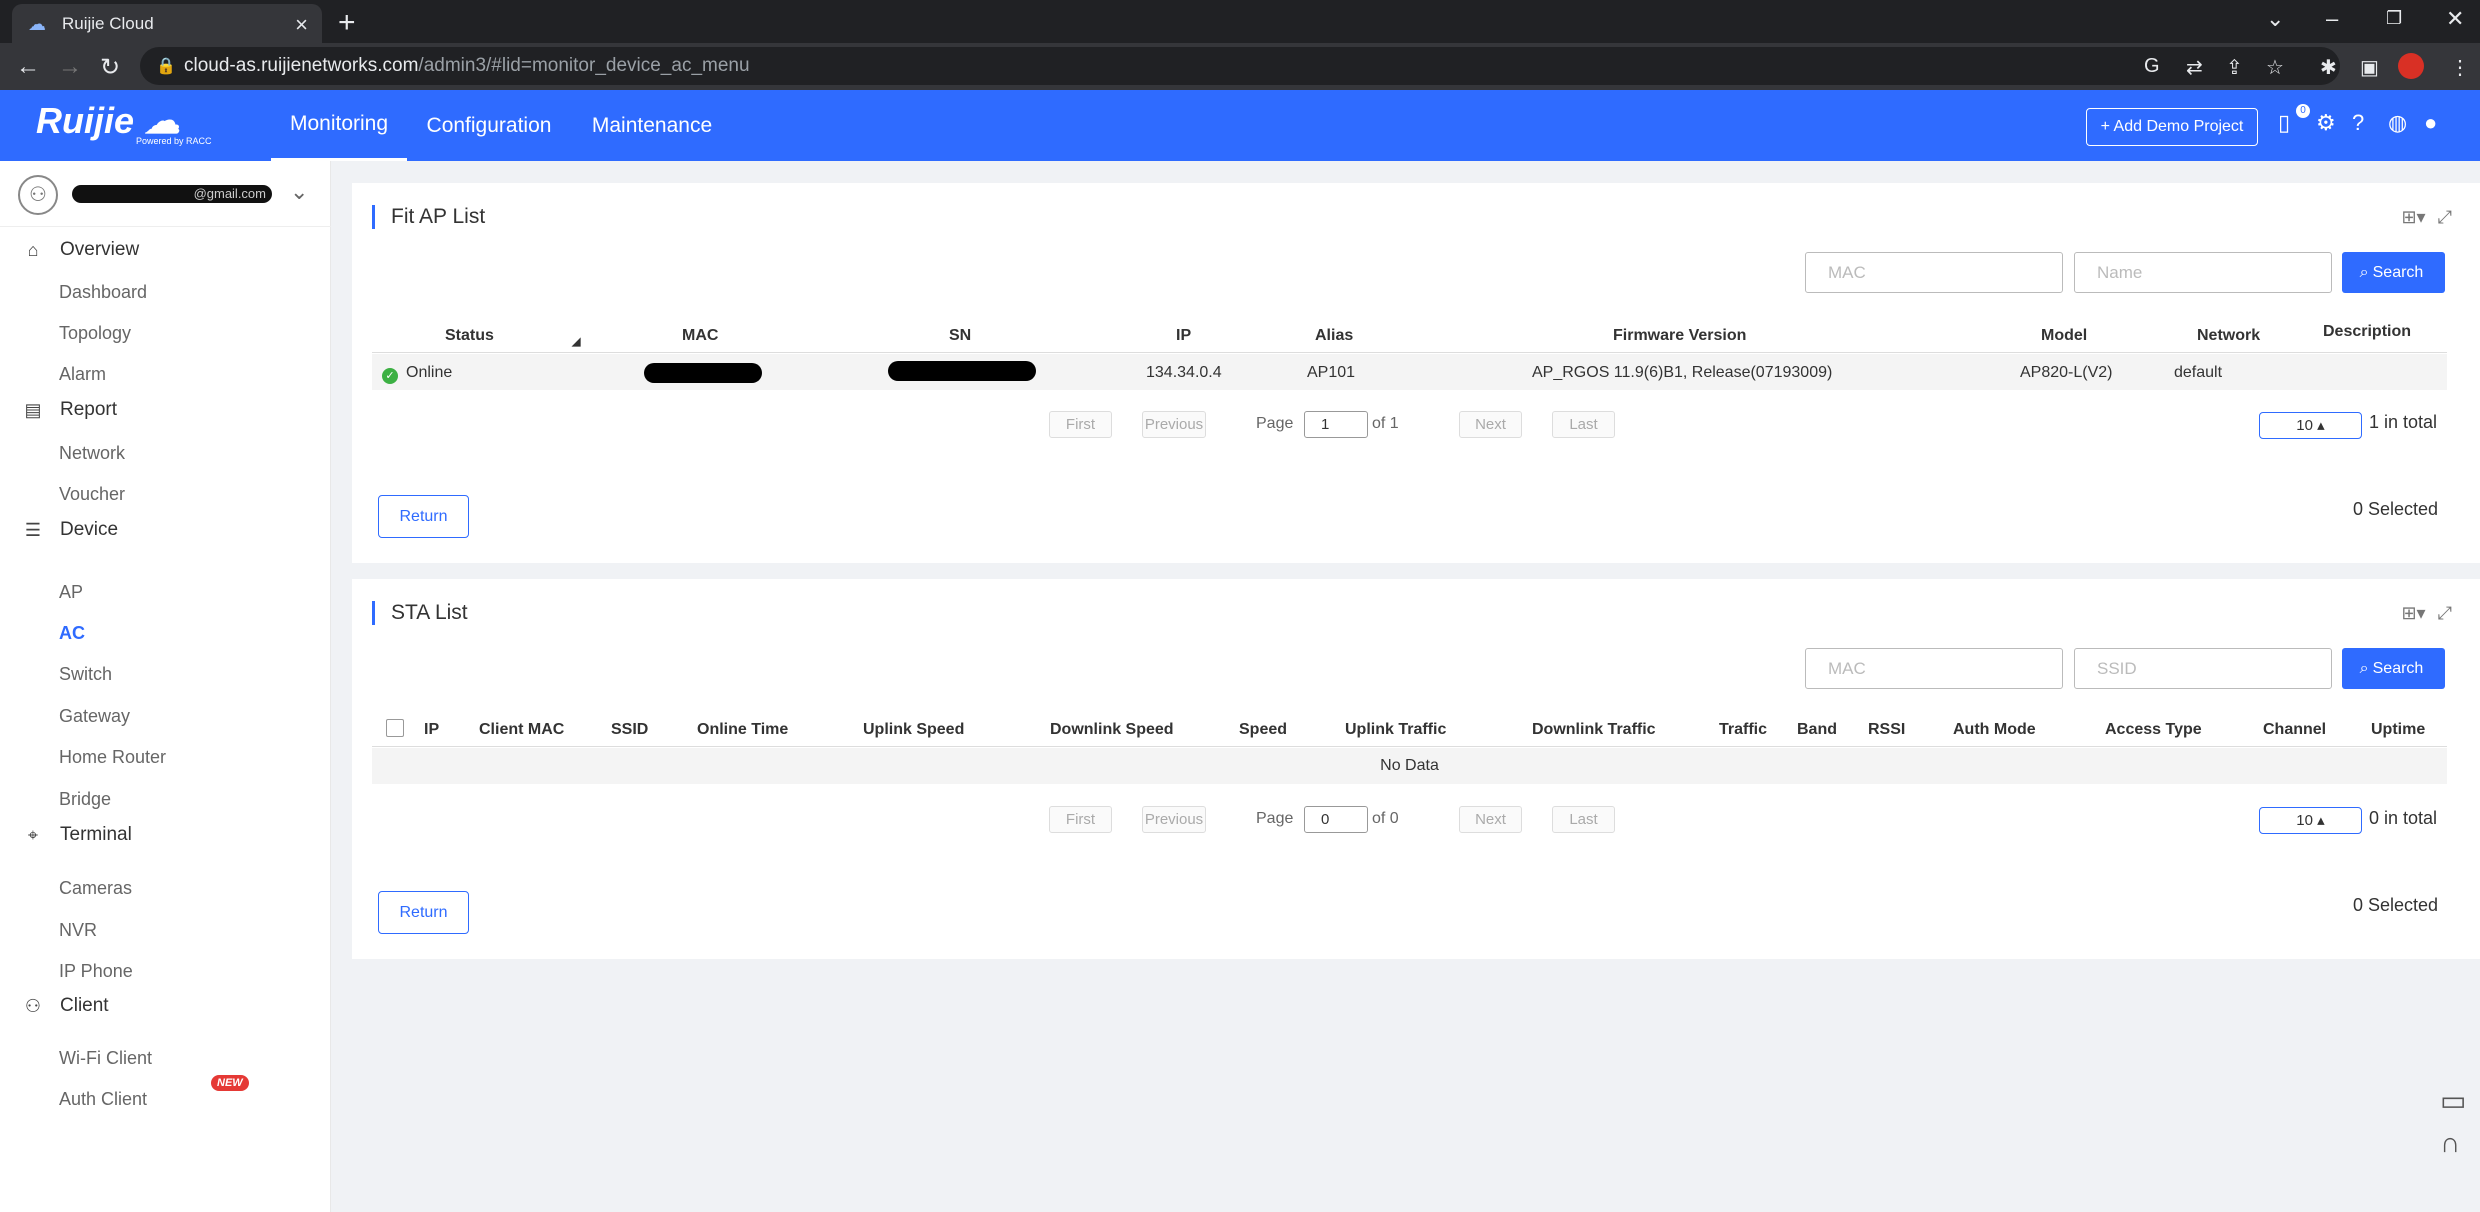  Describe the element at coordinates (165, 1006) in the screenshot. I see `sidebar-section-client: ⚇ Client` at that location.